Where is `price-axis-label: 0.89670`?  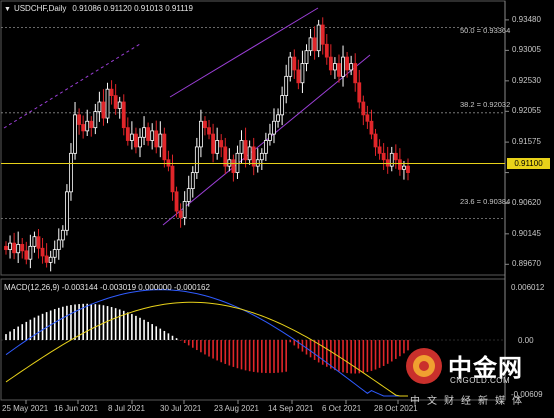
price-axis-label: 0.89670 is located at coordinates (526, 264).